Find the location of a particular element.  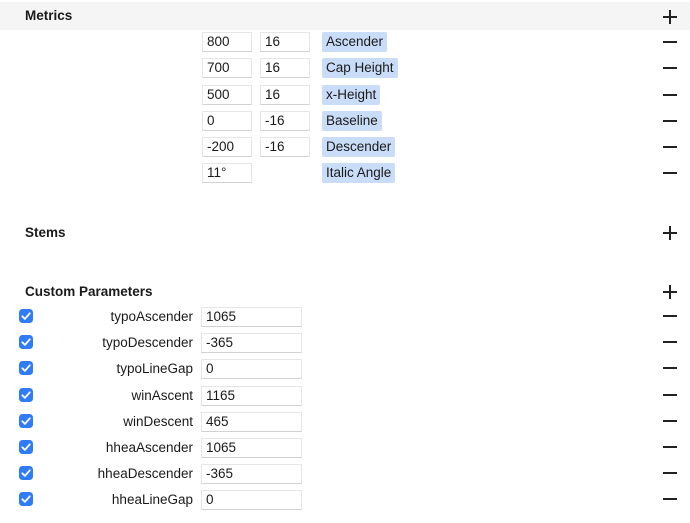

parameter-name: hheaDescender is located at coordinates (145, 473).